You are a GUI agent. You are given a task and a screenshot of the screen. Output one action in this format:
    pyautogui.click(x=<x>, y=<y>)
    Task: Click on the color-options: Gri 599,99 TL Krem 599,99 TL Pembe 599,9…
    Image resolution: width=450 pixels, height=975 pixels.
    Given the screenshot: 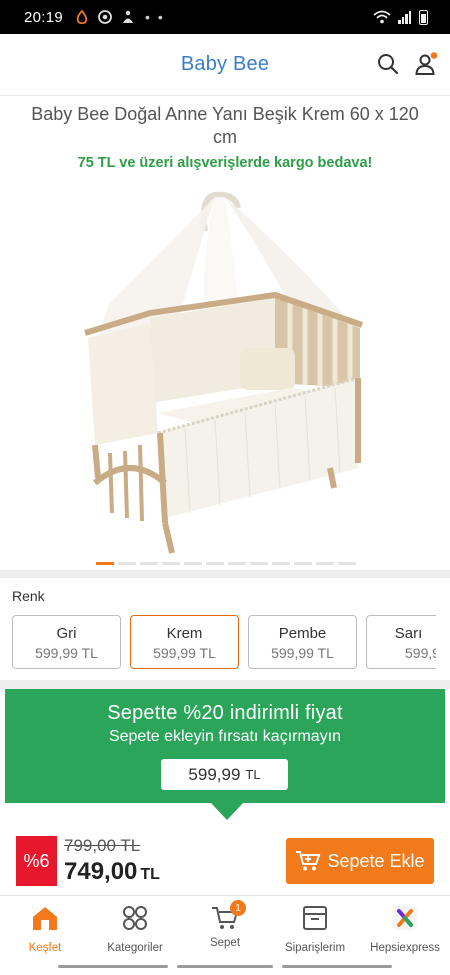 What is the action you would take?
    pyautogui.click(x=224, y=642)
    